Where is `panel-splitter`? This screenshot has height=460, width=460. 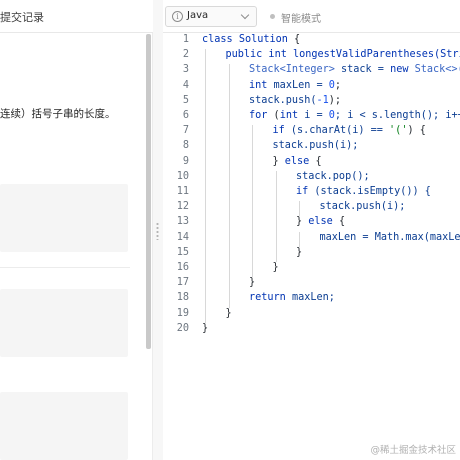
panel-splitter is located at coordinates (158, 230).